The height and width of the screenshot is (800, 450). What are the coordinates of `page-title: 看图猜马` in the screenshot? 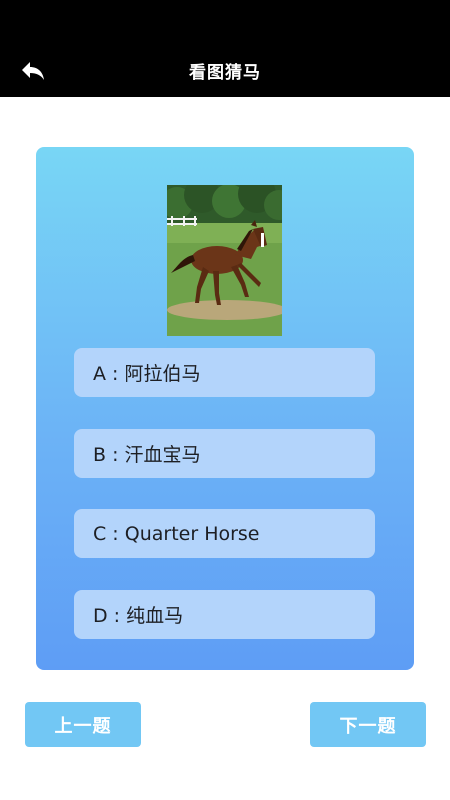 It's located at (225, 73).